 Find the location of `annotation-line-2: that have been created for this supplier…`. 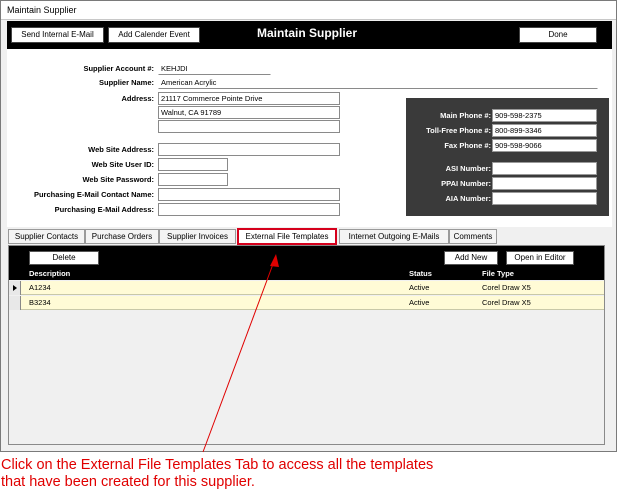

annotation-line-2: that have been created for this supplier… is located at coordinates (128, 482).